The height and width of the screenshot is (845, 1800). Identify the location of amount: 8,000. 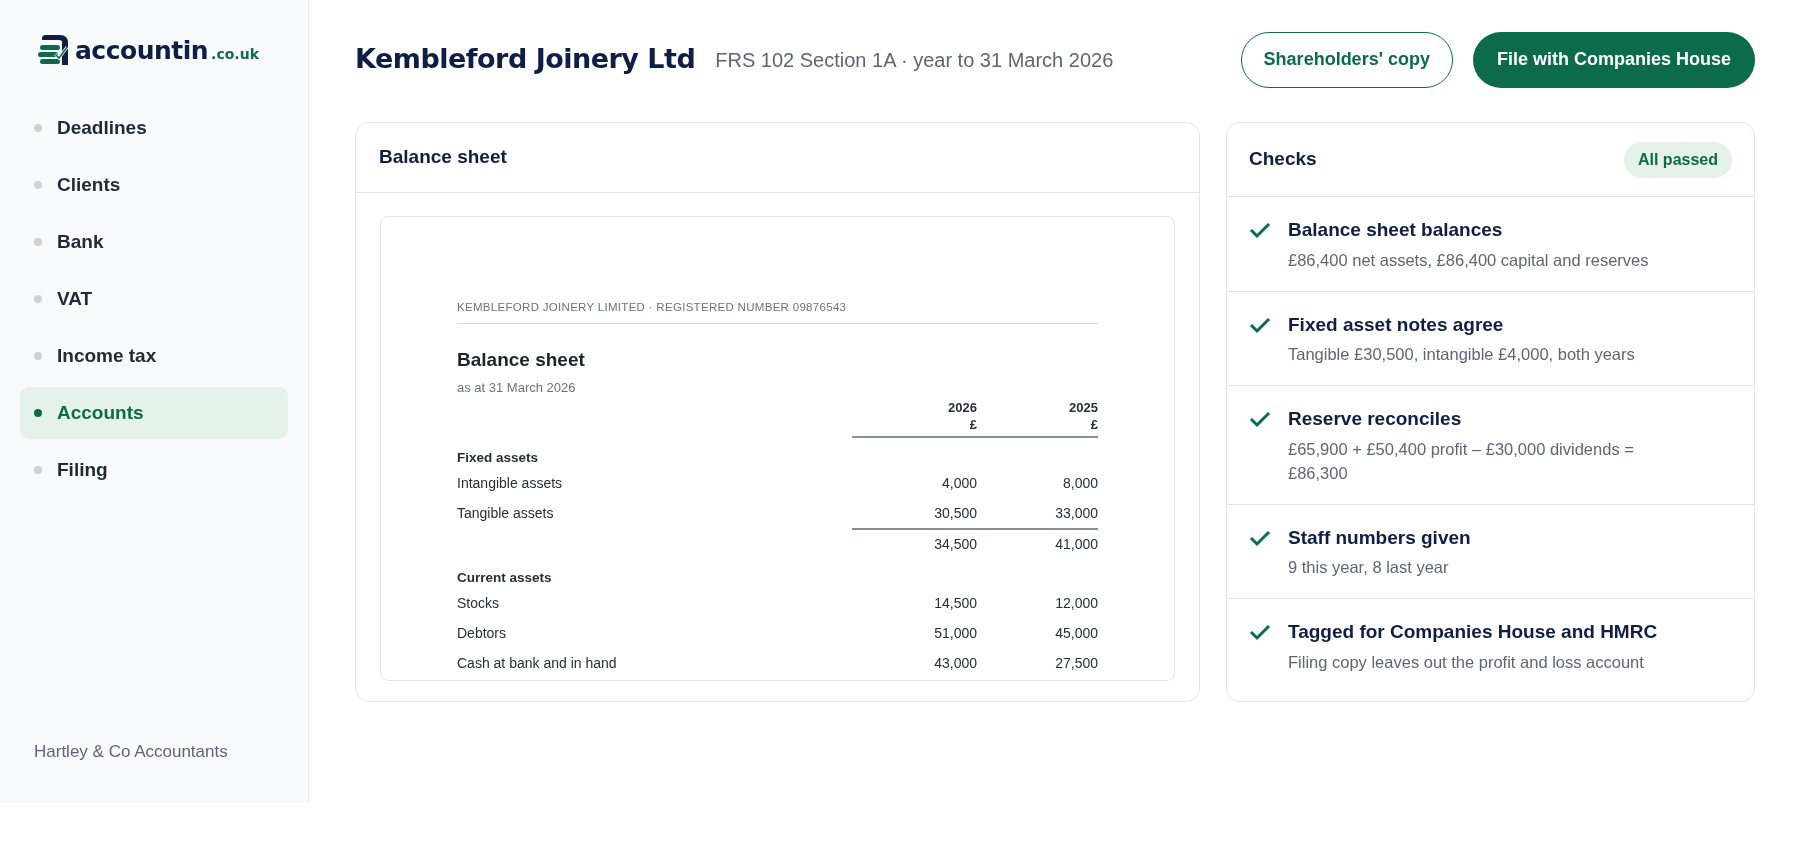
(1080, 483).